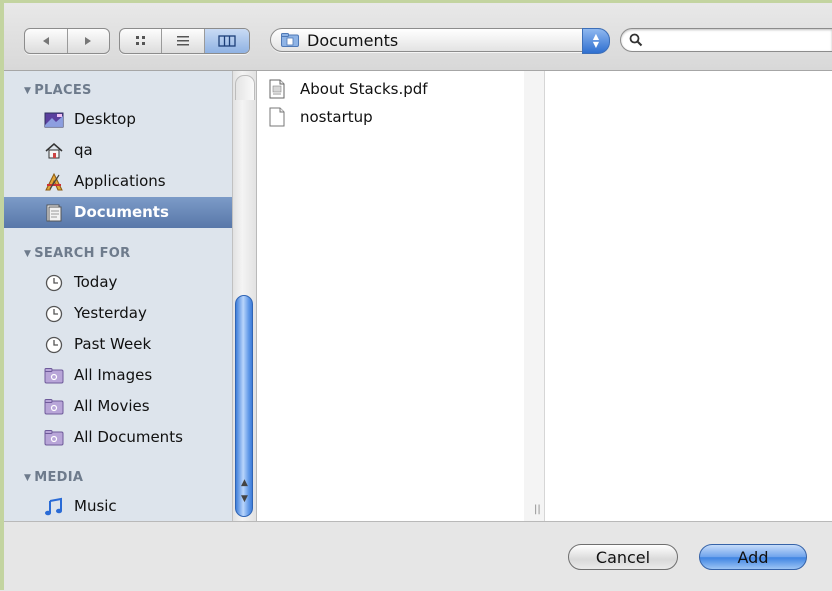  Describe the element at coordinates (116, 282) in the screenshot. I see `sidebar-item-today: Today` at that location.